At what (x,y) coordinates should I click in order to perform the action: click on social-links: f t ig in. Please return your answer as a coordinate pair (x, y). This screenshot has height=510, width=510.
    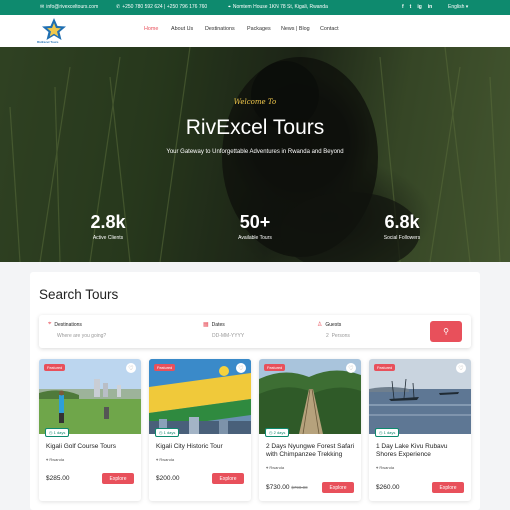
    Looking at the image, I should click on (417, 7).